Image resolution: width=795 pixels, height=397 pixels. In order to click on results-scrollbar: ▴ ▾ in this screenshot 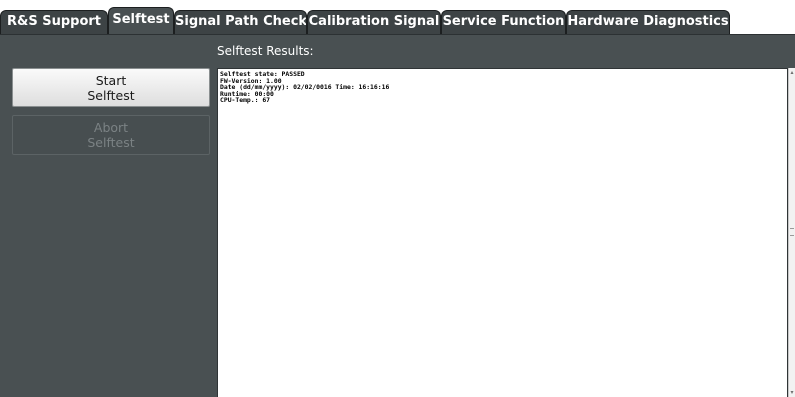, I will do `click(791, 232)`.